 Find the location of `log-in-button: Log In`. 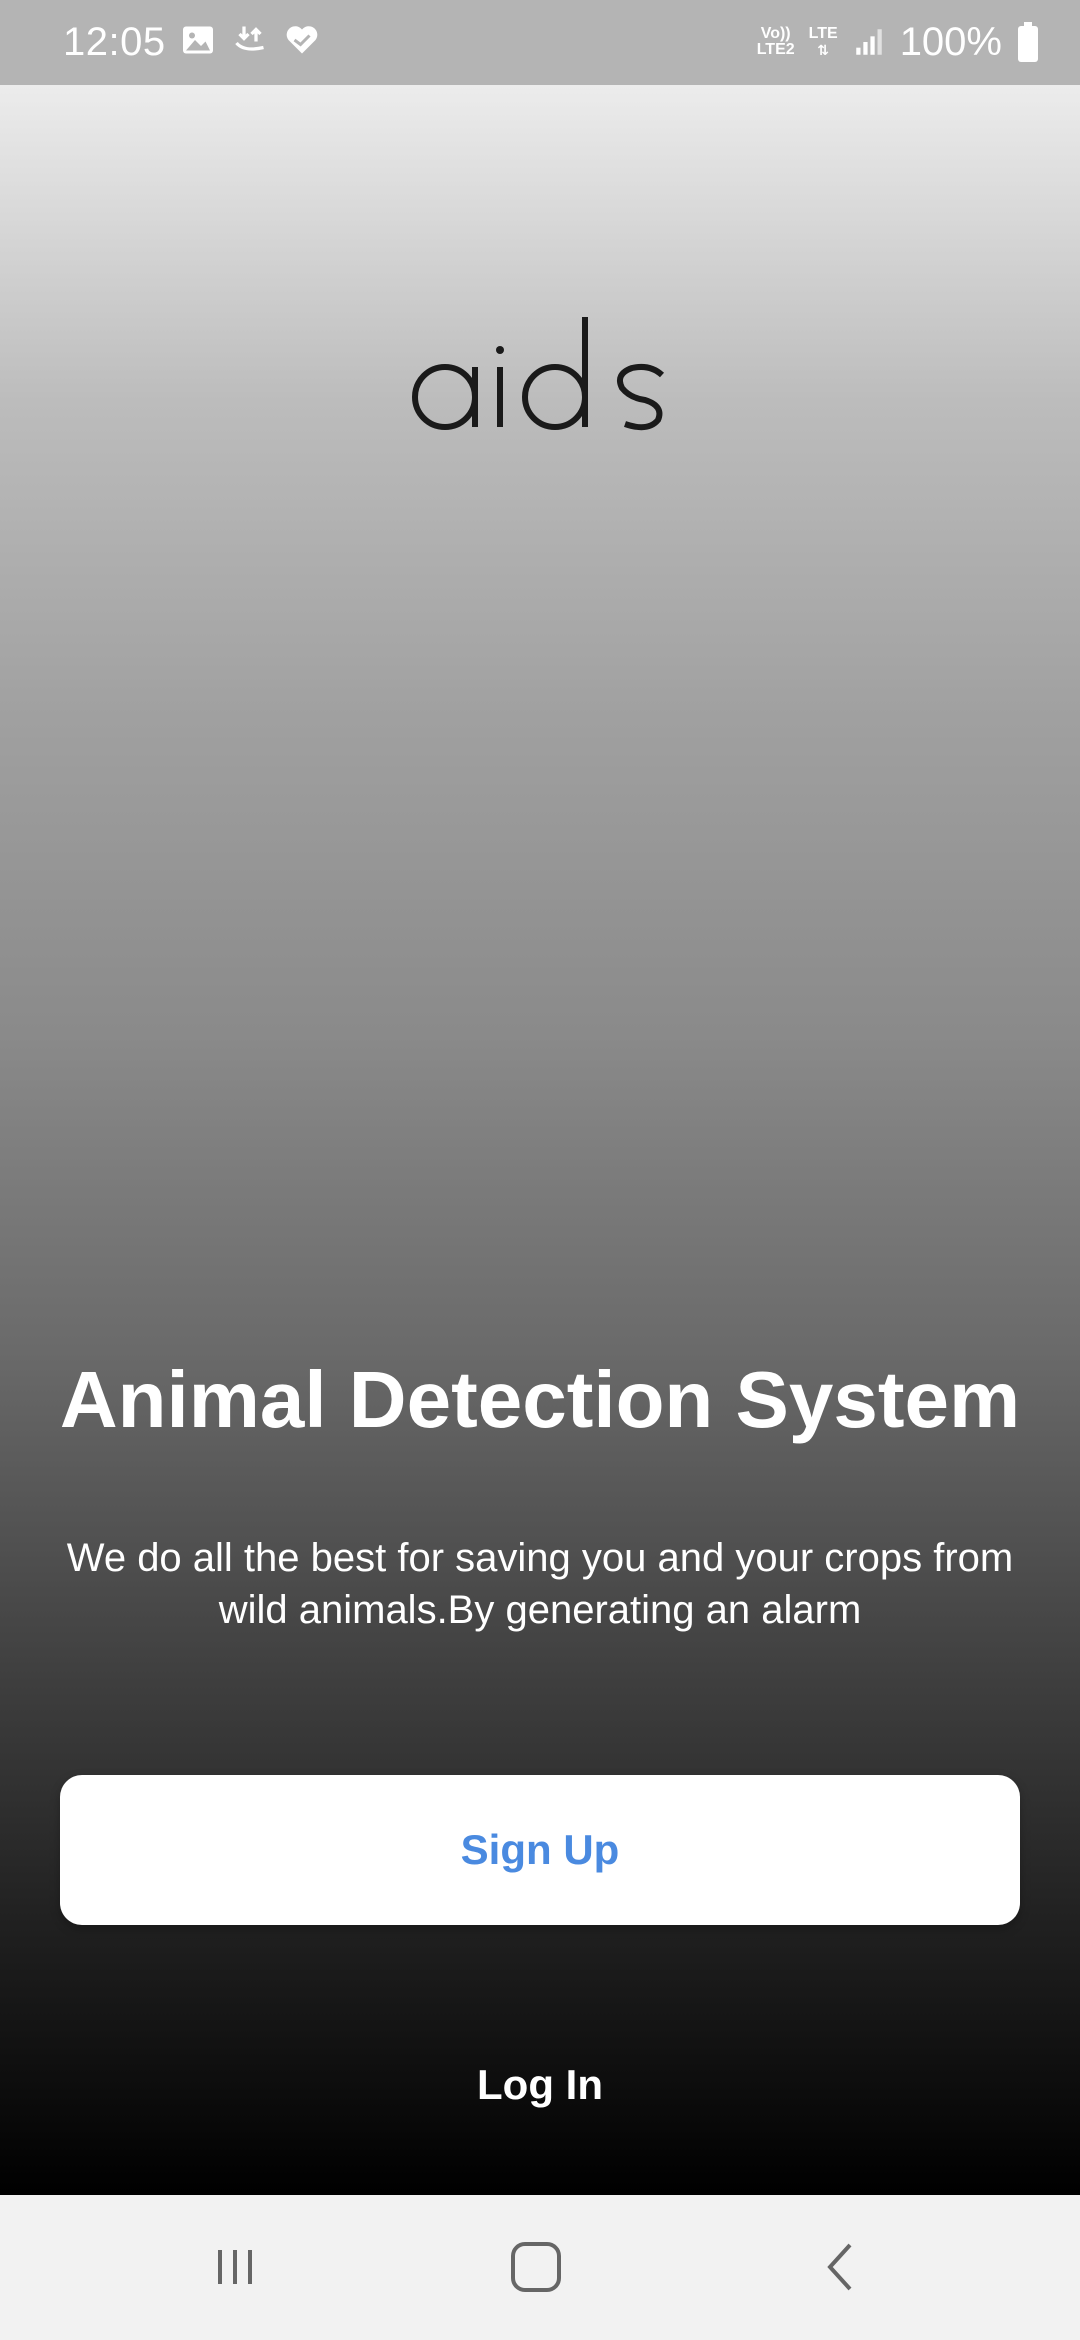

log-in-button: Log In is located at coordinates (540, 2085).